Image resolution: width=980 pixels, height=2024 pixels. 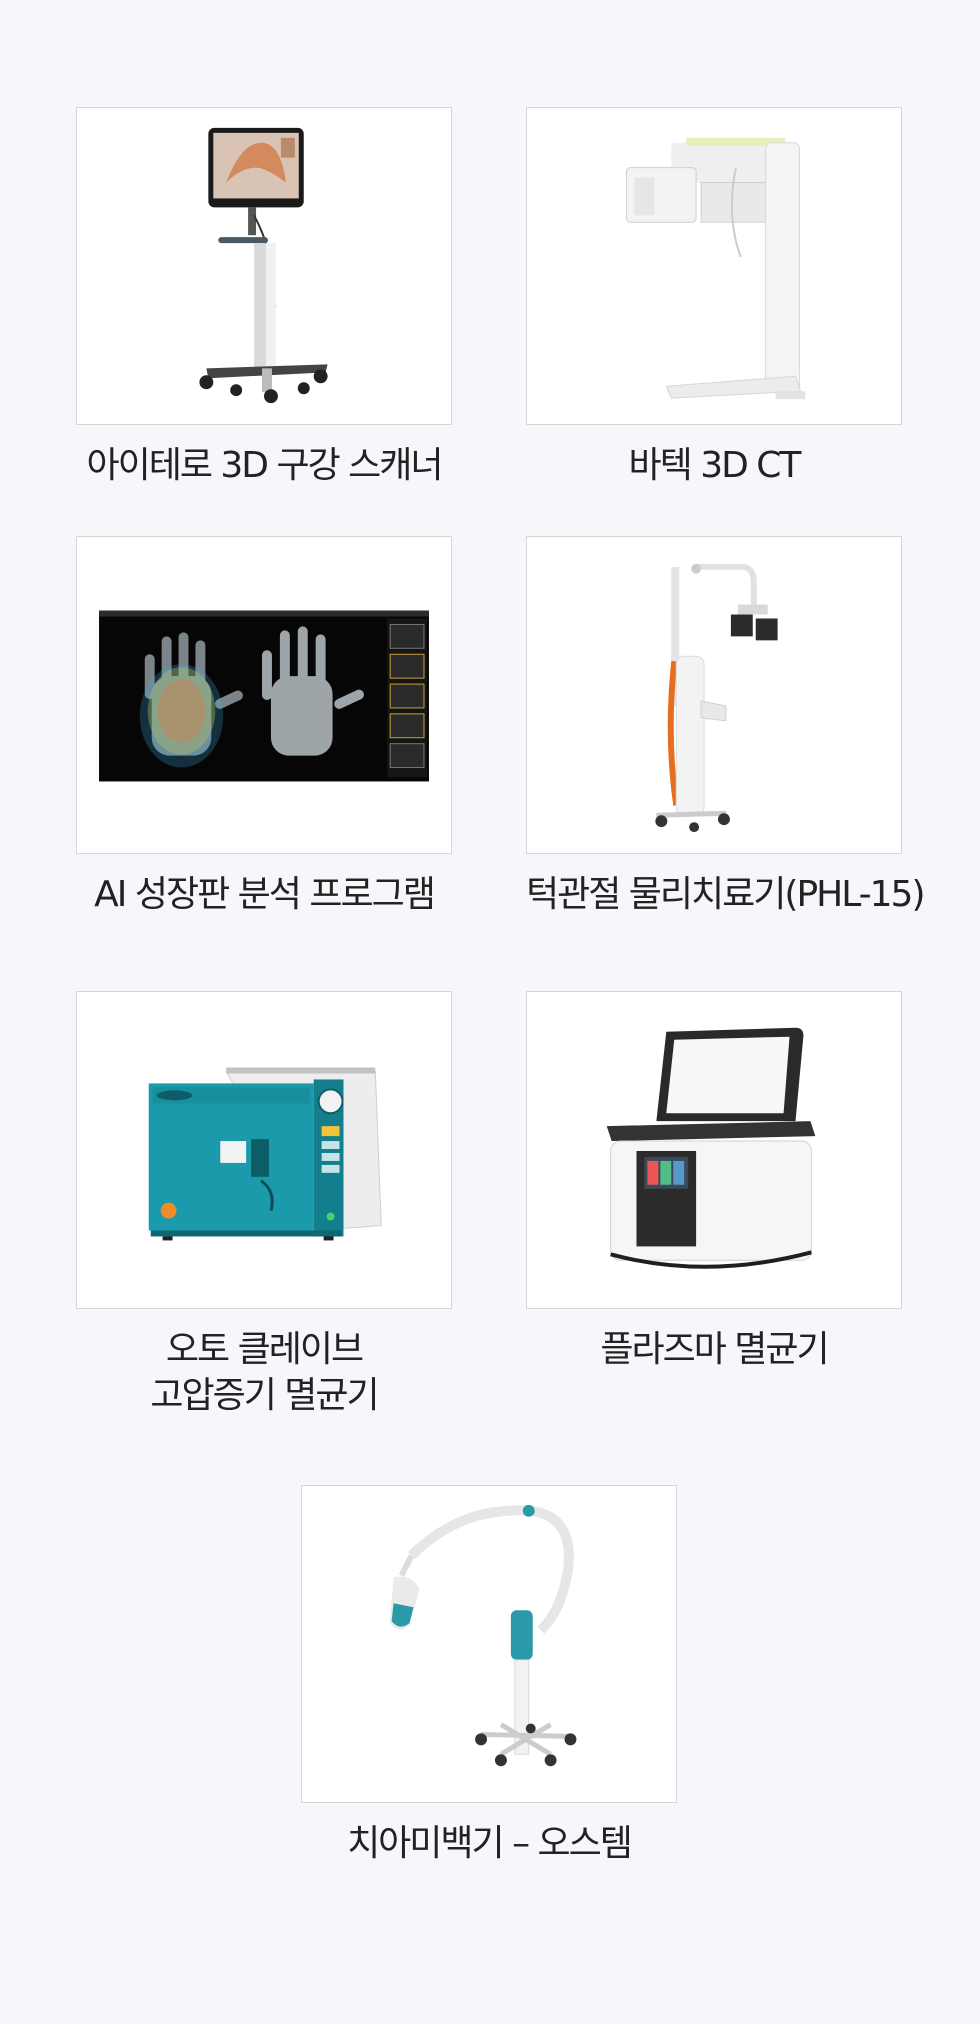 What do you see at coordinates (264, 465) in the screenshot?
I see `product-caption: 아이테로 3D 구강 스캐너` at bounding box center [264, 465].